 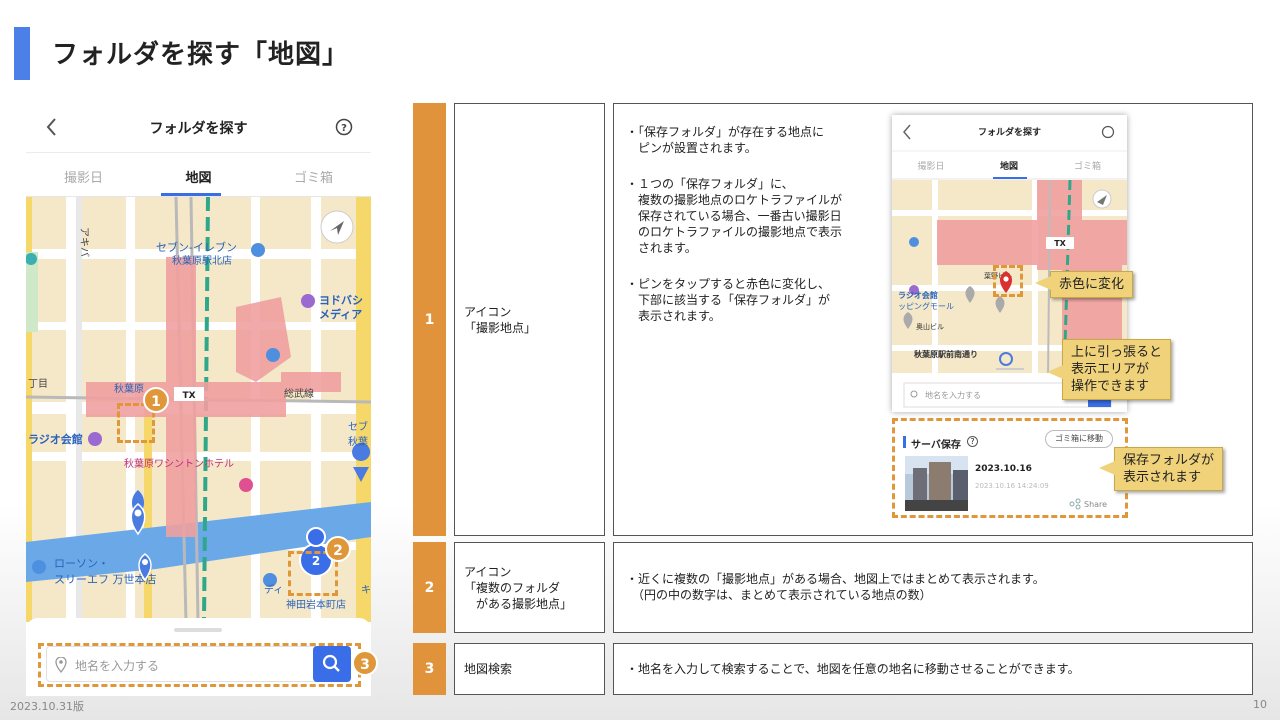 What do you see at coordinates (1087, 167) in the screenshot?
I see `mini-tab-trash: ゴミ箱` at bounding box center [1087, 167].